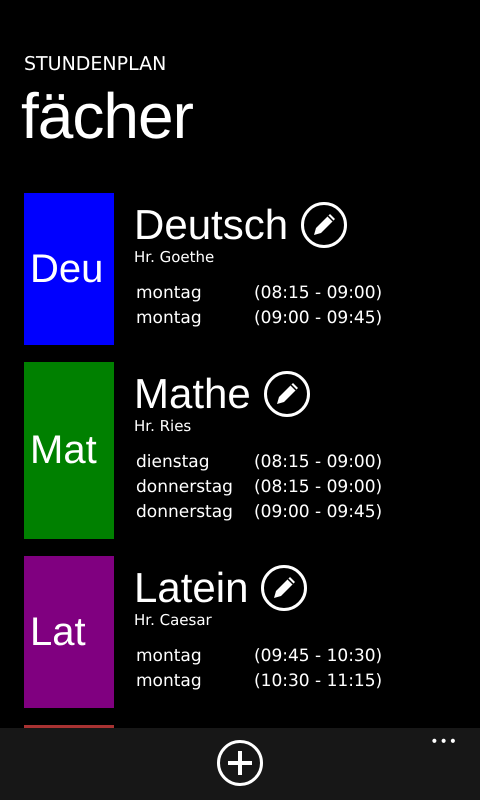 Image resolution: width=480 pixels, height=800 pixels. Describe the element at coordinates (69, 269) in the screenshot. I see `subject-tile: Deu` at that location.